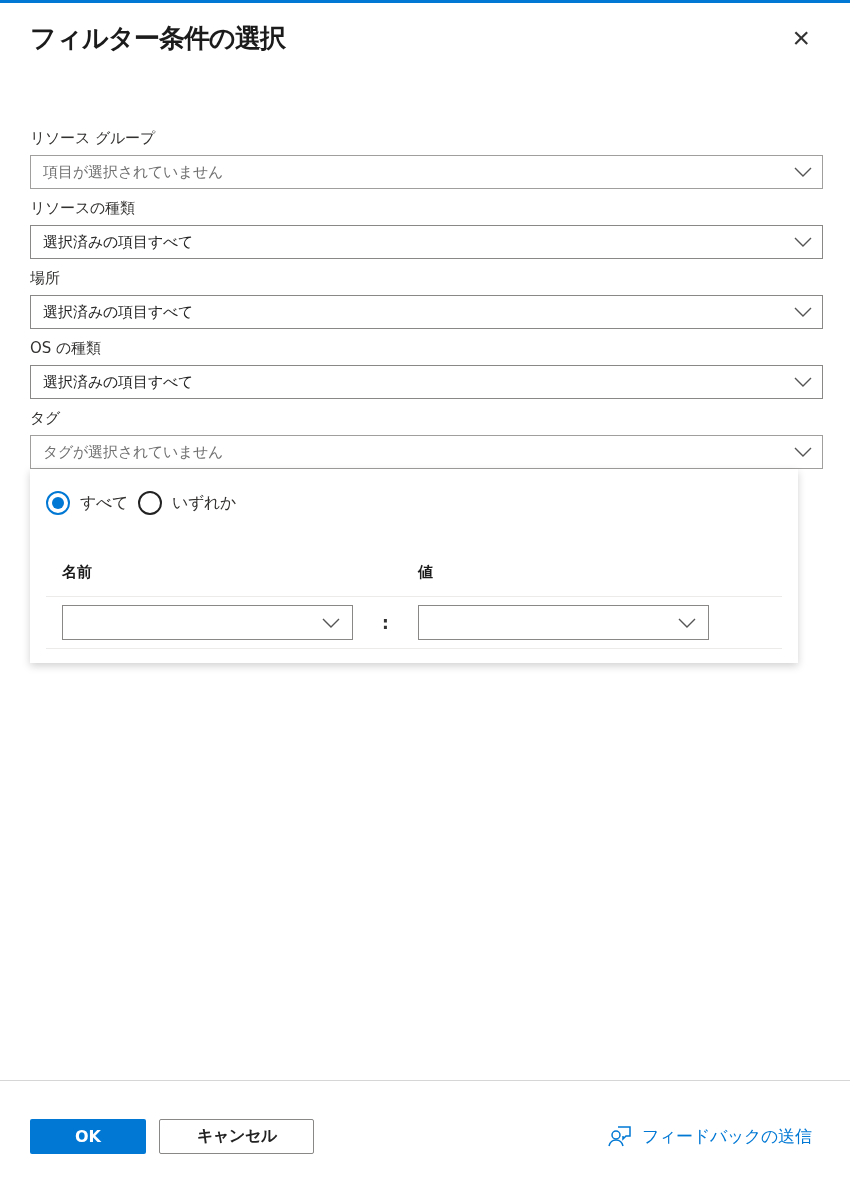  What do you see at coordinates (710, 1136) in the screenshot?
I see `feedback-link: フィードバックの送信` at bounding box center [710, 1136].